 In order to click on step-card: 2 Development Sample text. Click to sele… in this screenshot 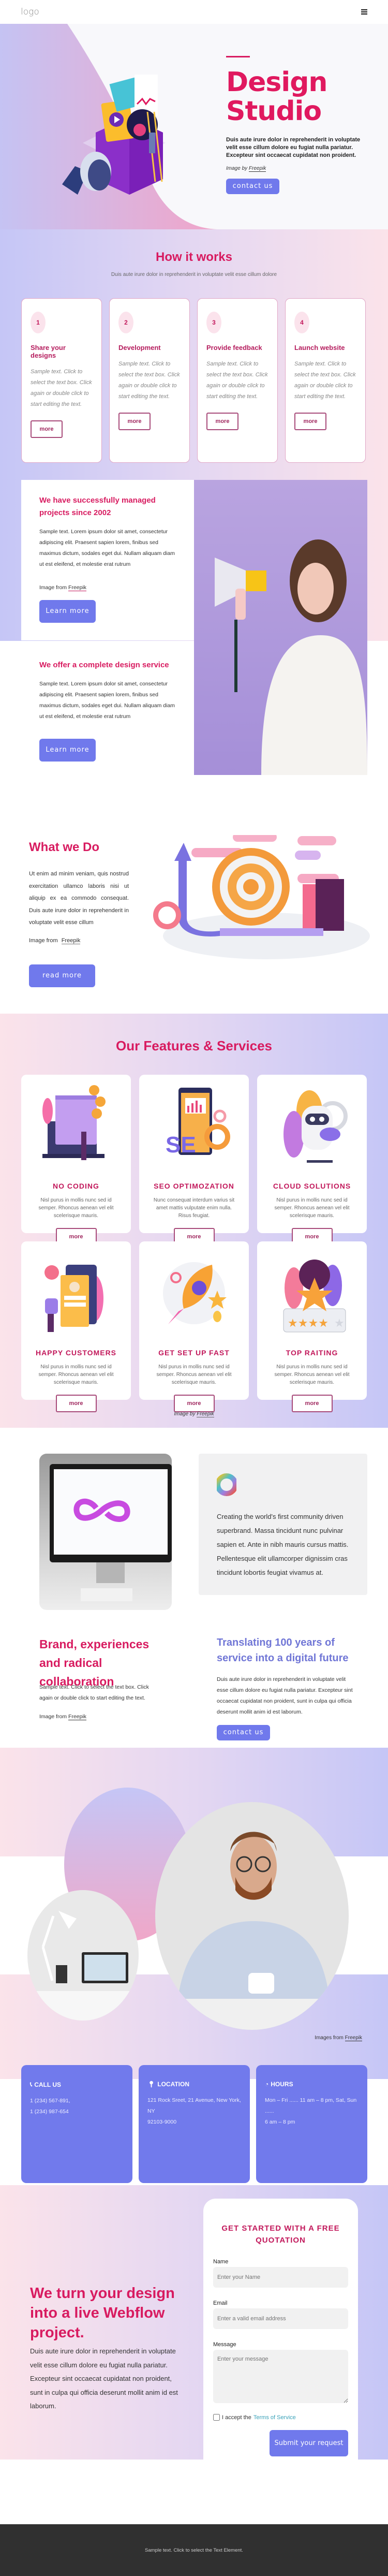, I will do `click(149, 380)`.